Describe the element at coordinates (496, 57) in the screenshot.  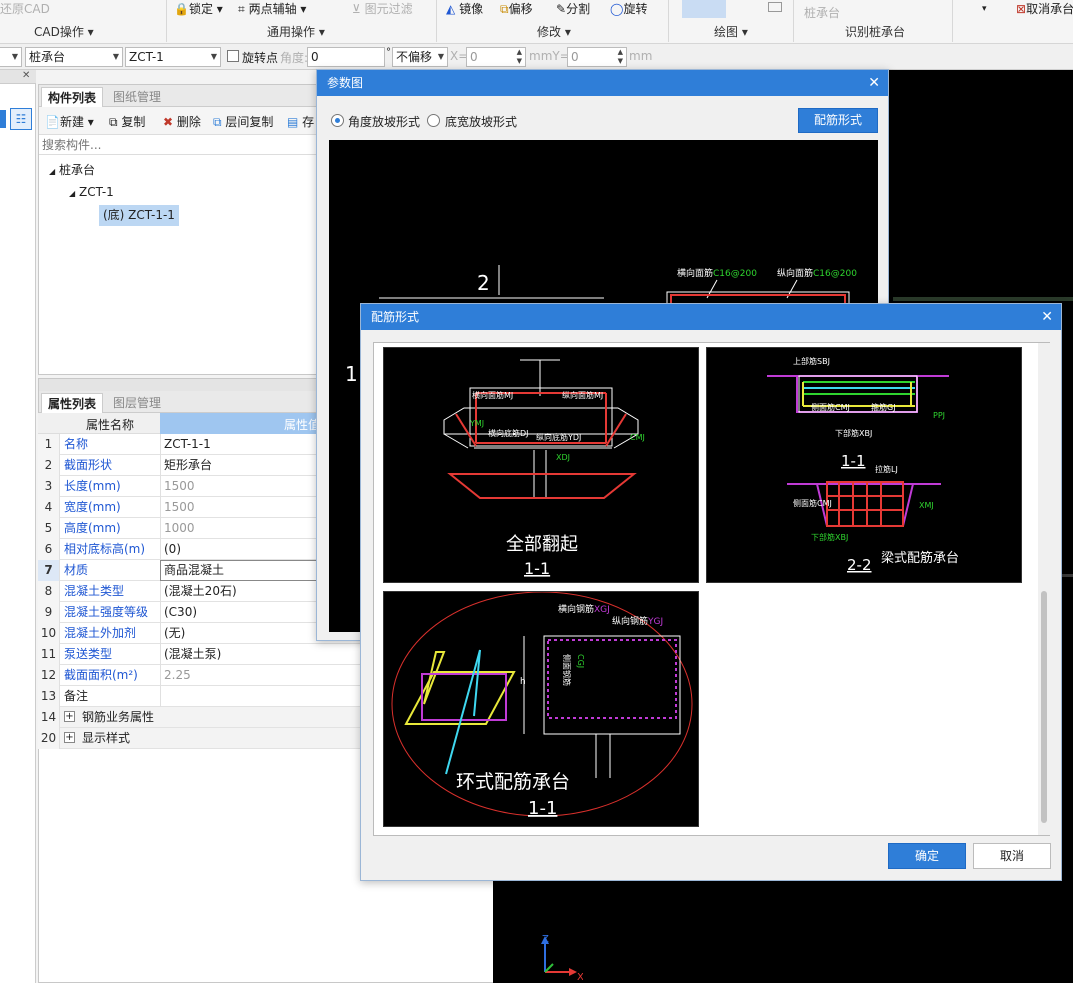
I see `x-input: 0 ▲ ▼` at that location.